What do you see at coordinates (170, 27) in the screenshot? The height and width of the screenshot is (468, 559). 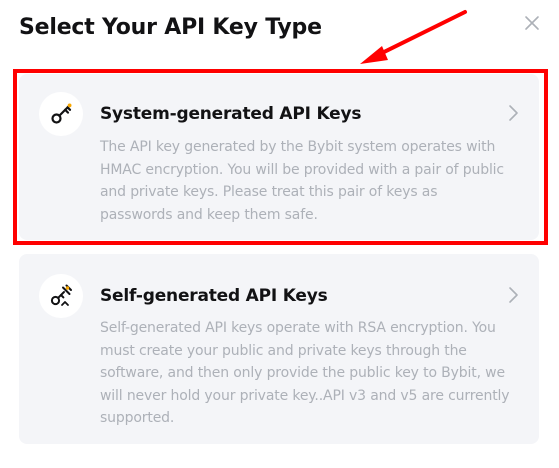 I see `modal-title: Select Your API Key Type` at bounding box center [170, 27].